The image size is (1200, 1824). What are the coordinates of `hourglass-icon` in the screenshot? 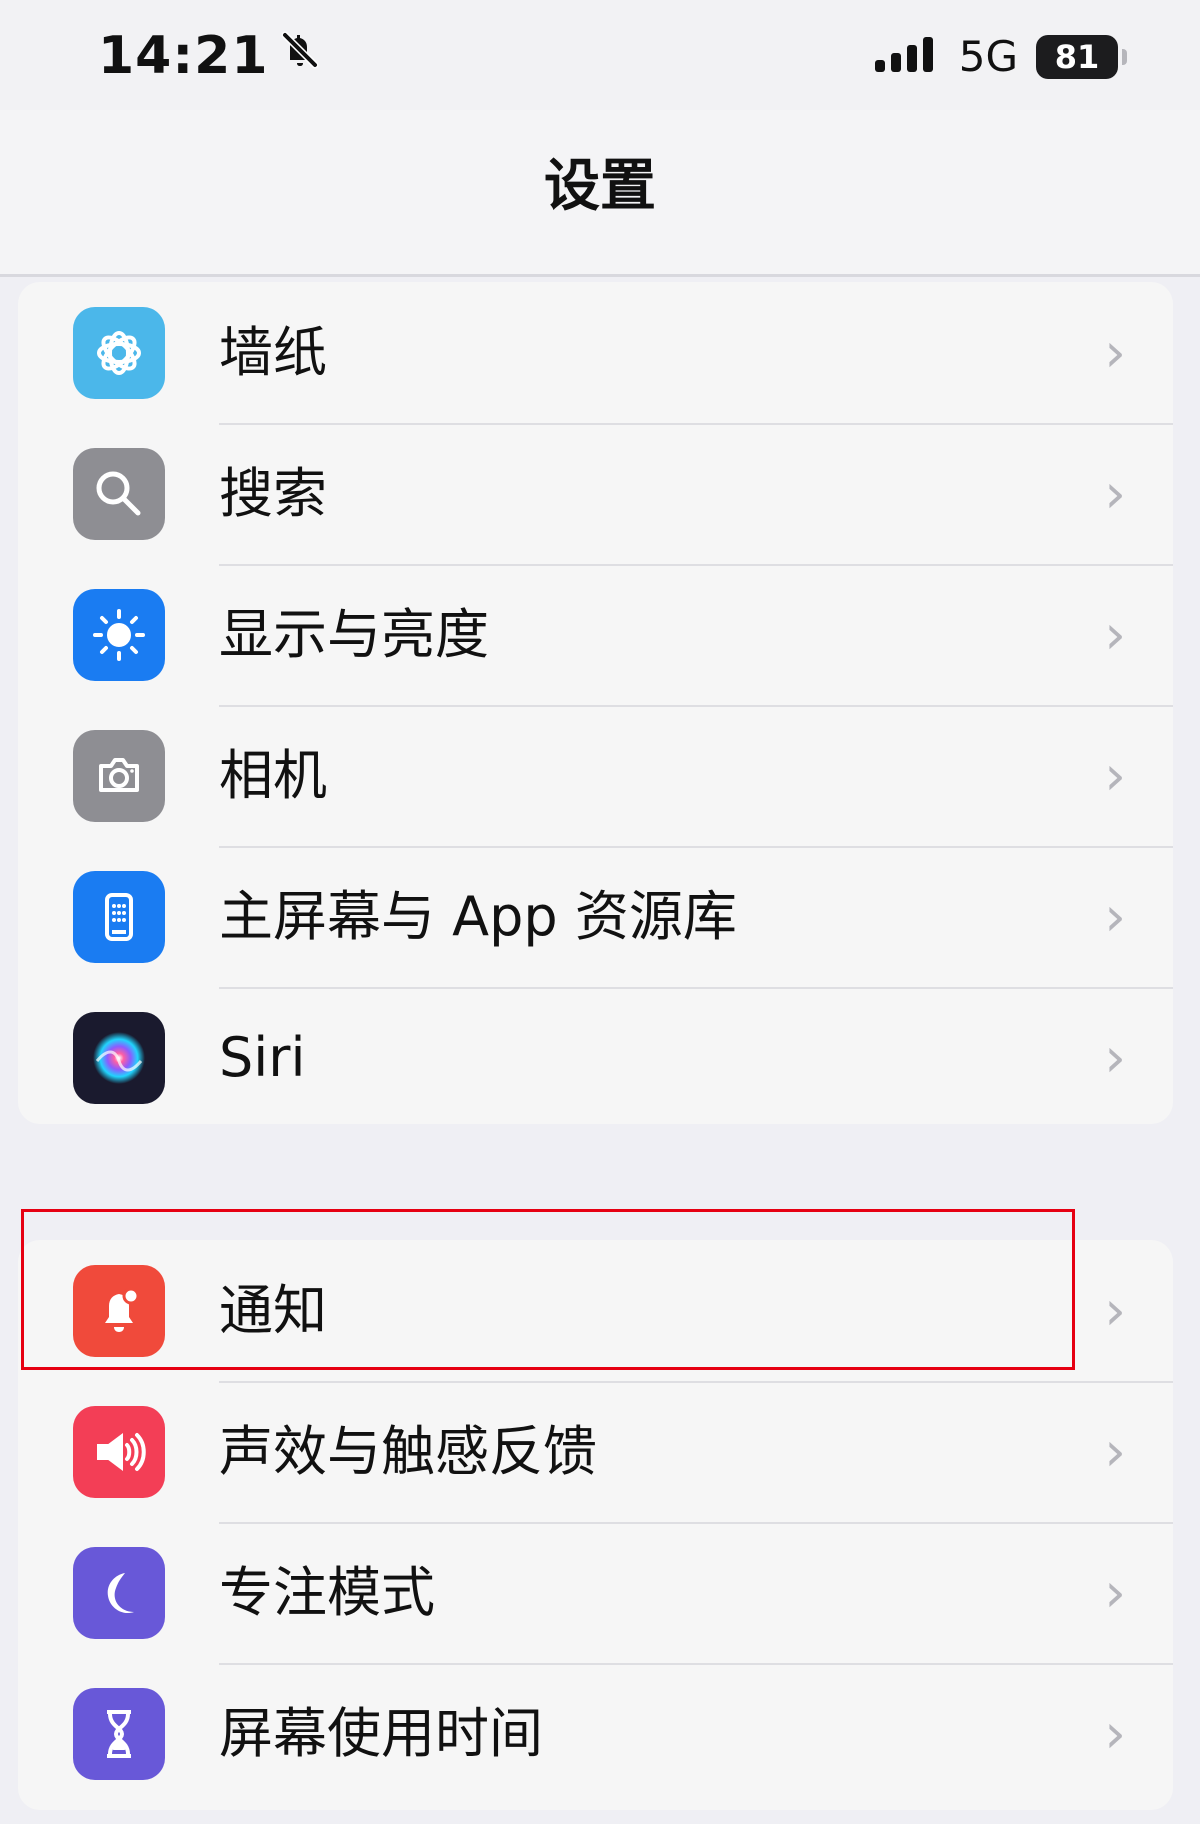 It's located at (119, 1733).